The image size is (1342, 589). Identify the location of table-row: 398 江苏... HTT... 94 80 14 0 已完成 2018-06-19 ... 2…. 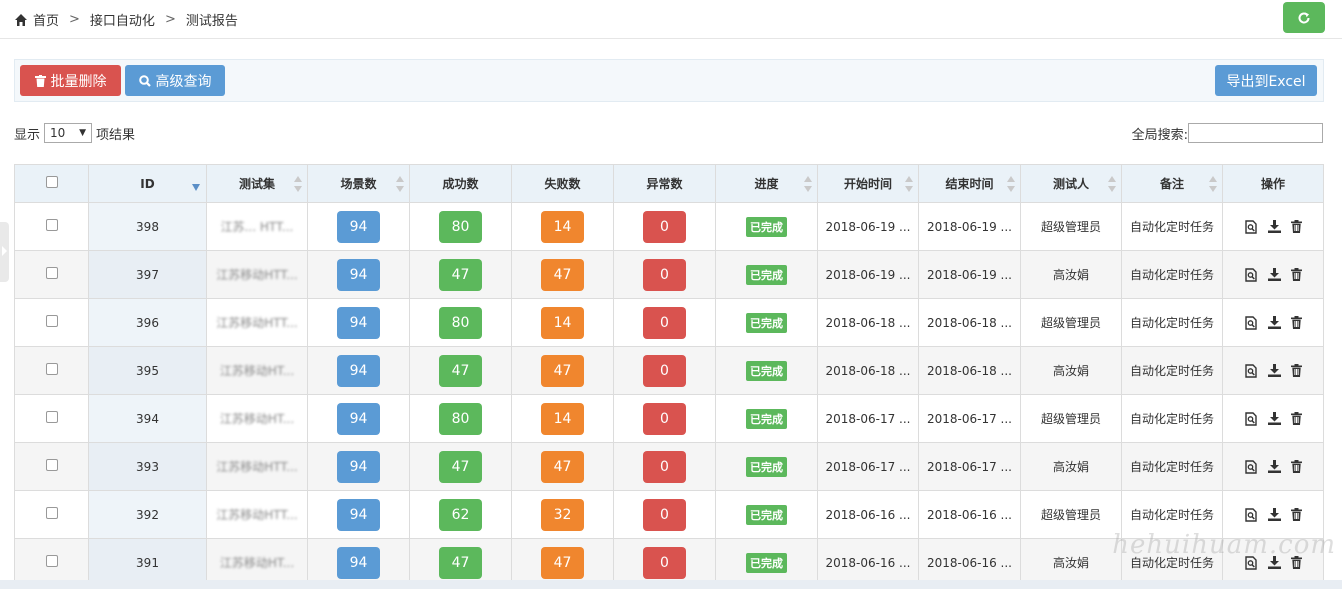
(669, 226).